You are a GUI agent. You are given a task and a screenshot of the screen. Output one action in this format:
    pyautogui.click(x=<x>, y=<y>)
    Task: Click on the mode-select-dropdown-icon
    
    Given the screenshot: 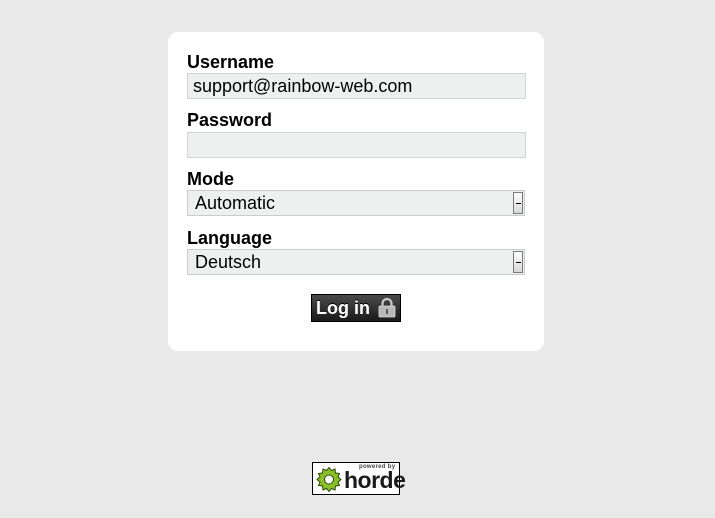 What is the action you would take?
    pyautogui.click(x=518, y=203)
    